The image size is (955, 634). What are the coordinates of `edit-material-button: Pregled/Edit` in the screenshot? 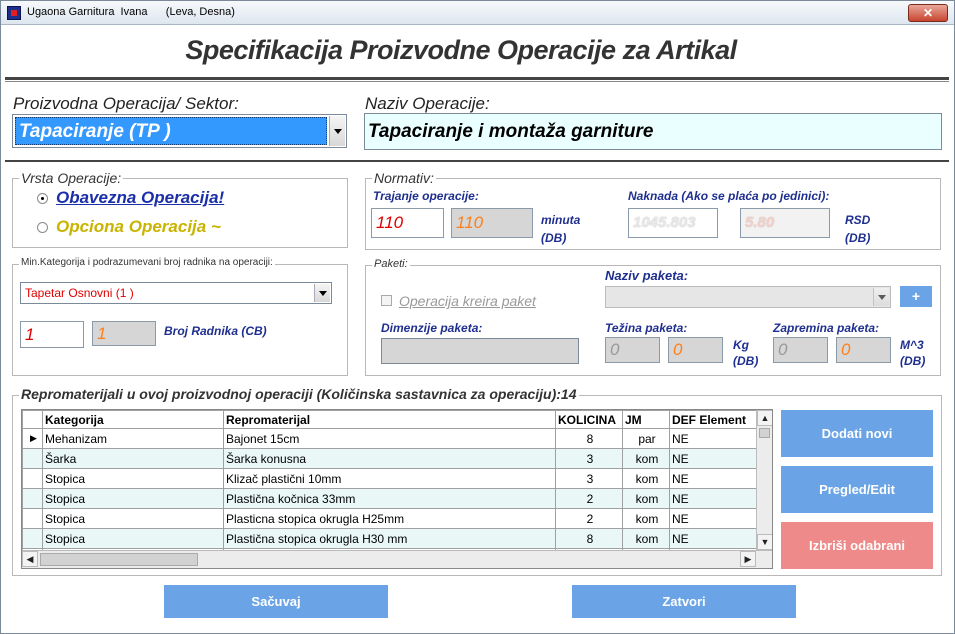 It's located at (857, 489).